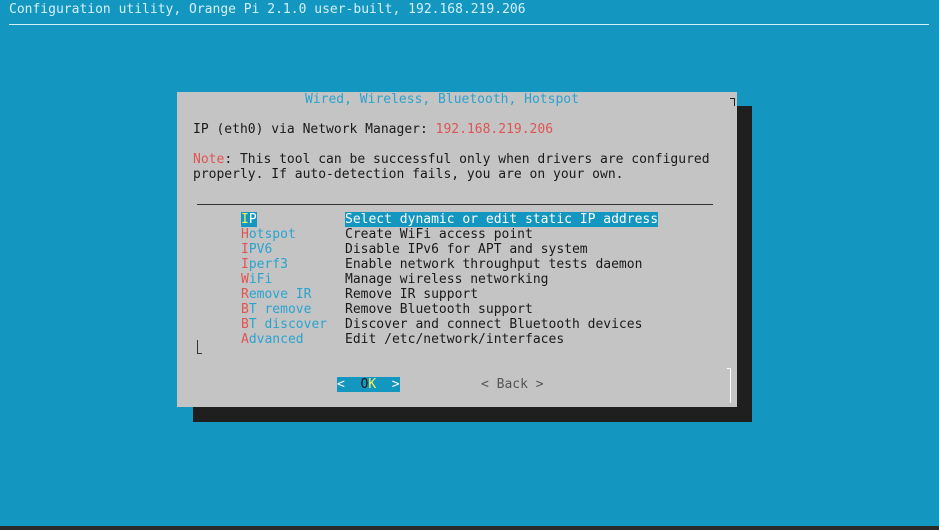 The image size is (939, 530). What do you see at coordinates (447, 279) in the screenshot?
I see `menu-item-description: Manage wireless networking` at bounding box center [447, 279].